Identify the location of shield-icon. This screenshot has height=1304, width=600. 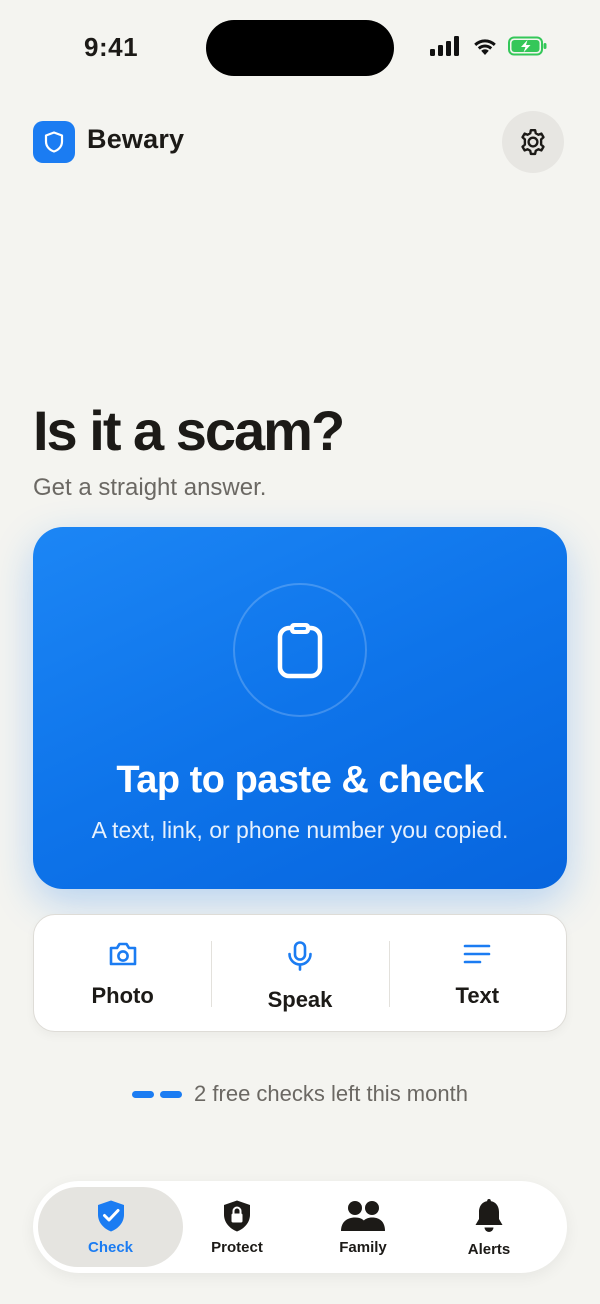
(54, 142).